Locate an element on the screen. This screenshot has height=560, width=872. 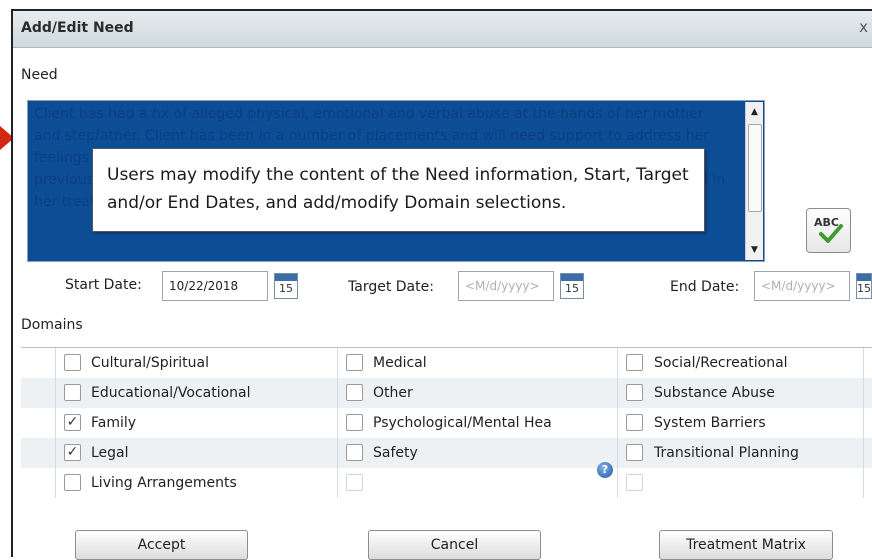
start-date-label: Start Date: is located at coordinates (103, 285).